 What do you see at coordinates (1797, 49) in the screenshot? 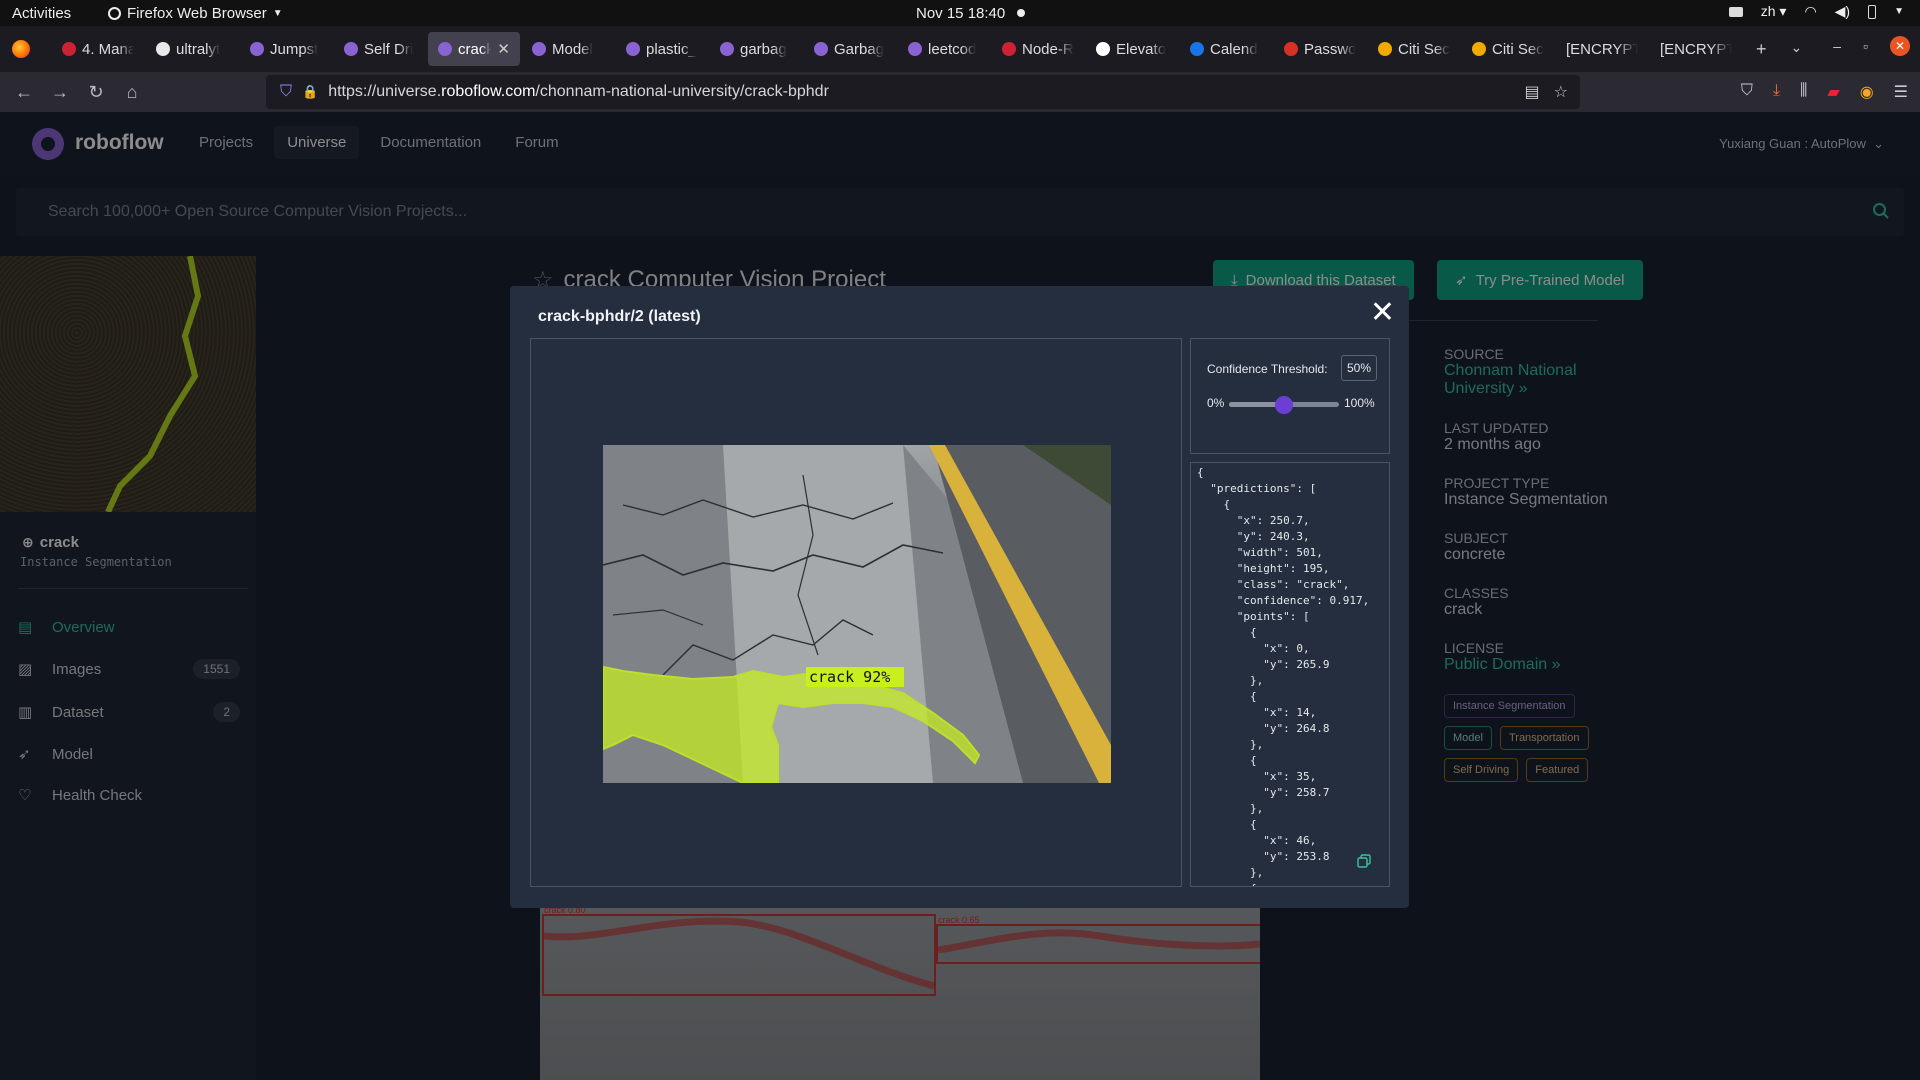
I see `tab-list-chevron-icon: ⌄` at bounding box center [1797, 49].